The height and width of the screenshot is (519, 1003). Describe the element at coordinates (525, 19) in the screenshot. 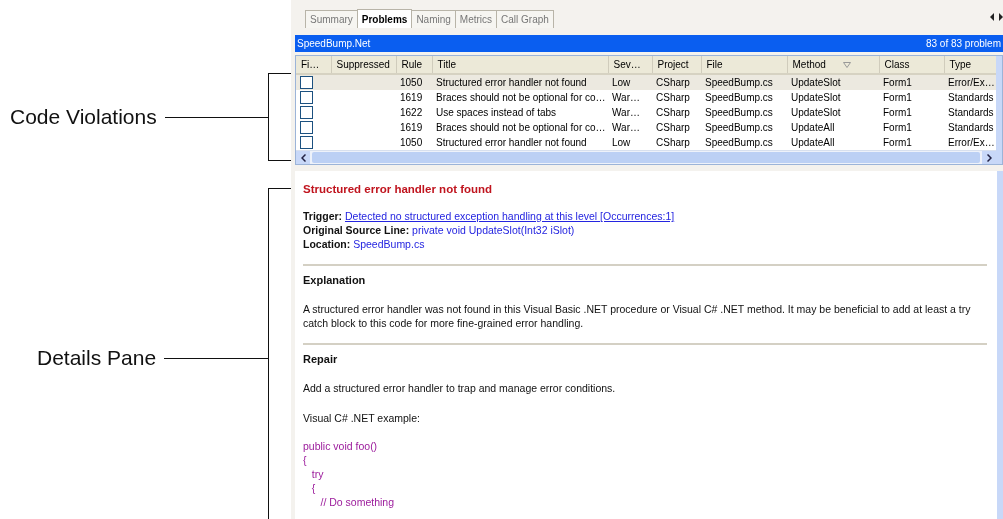

I see `tab: Call Graph` at that location.